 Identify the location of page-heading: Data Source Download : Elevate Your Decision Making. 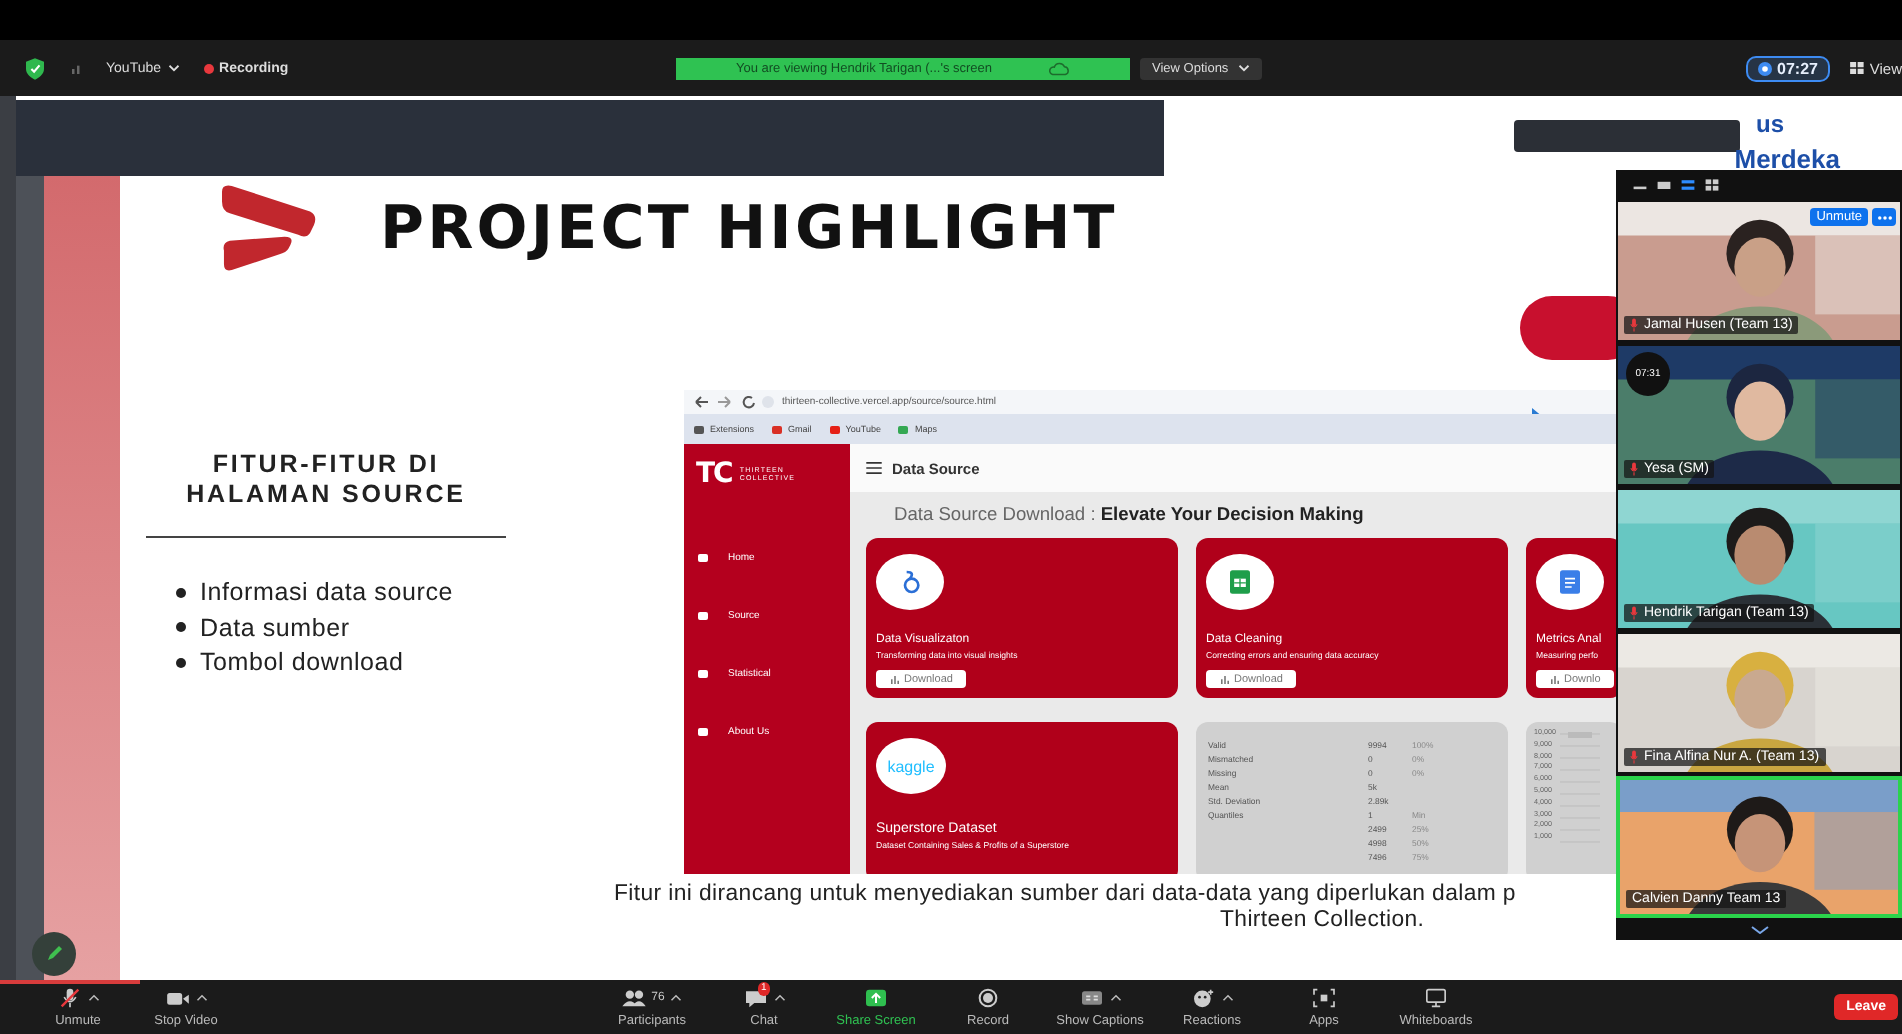
(1130, 516).